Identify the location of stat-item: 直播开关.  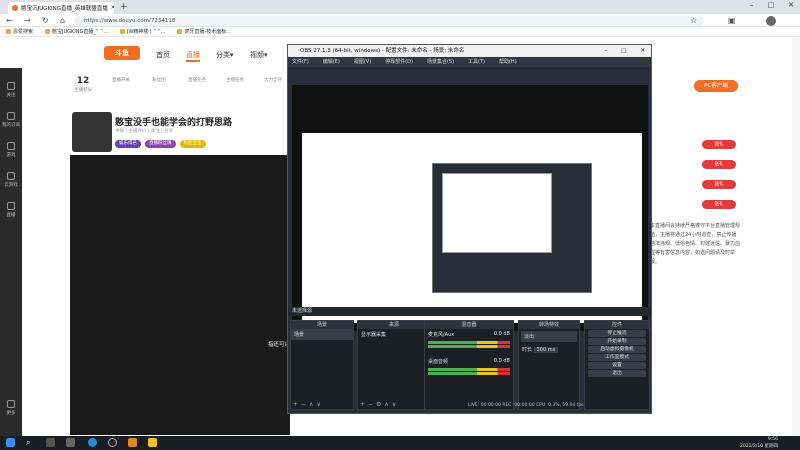
(121, 84).